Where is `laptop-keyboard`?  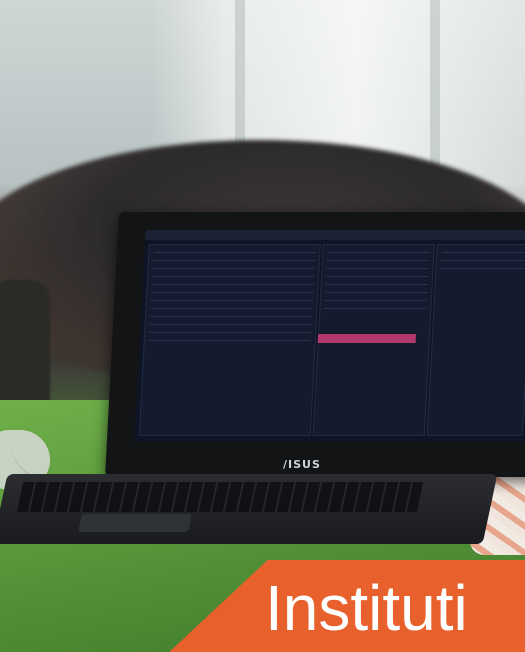
laptop-keyboard is located at coordinates (220, 497).